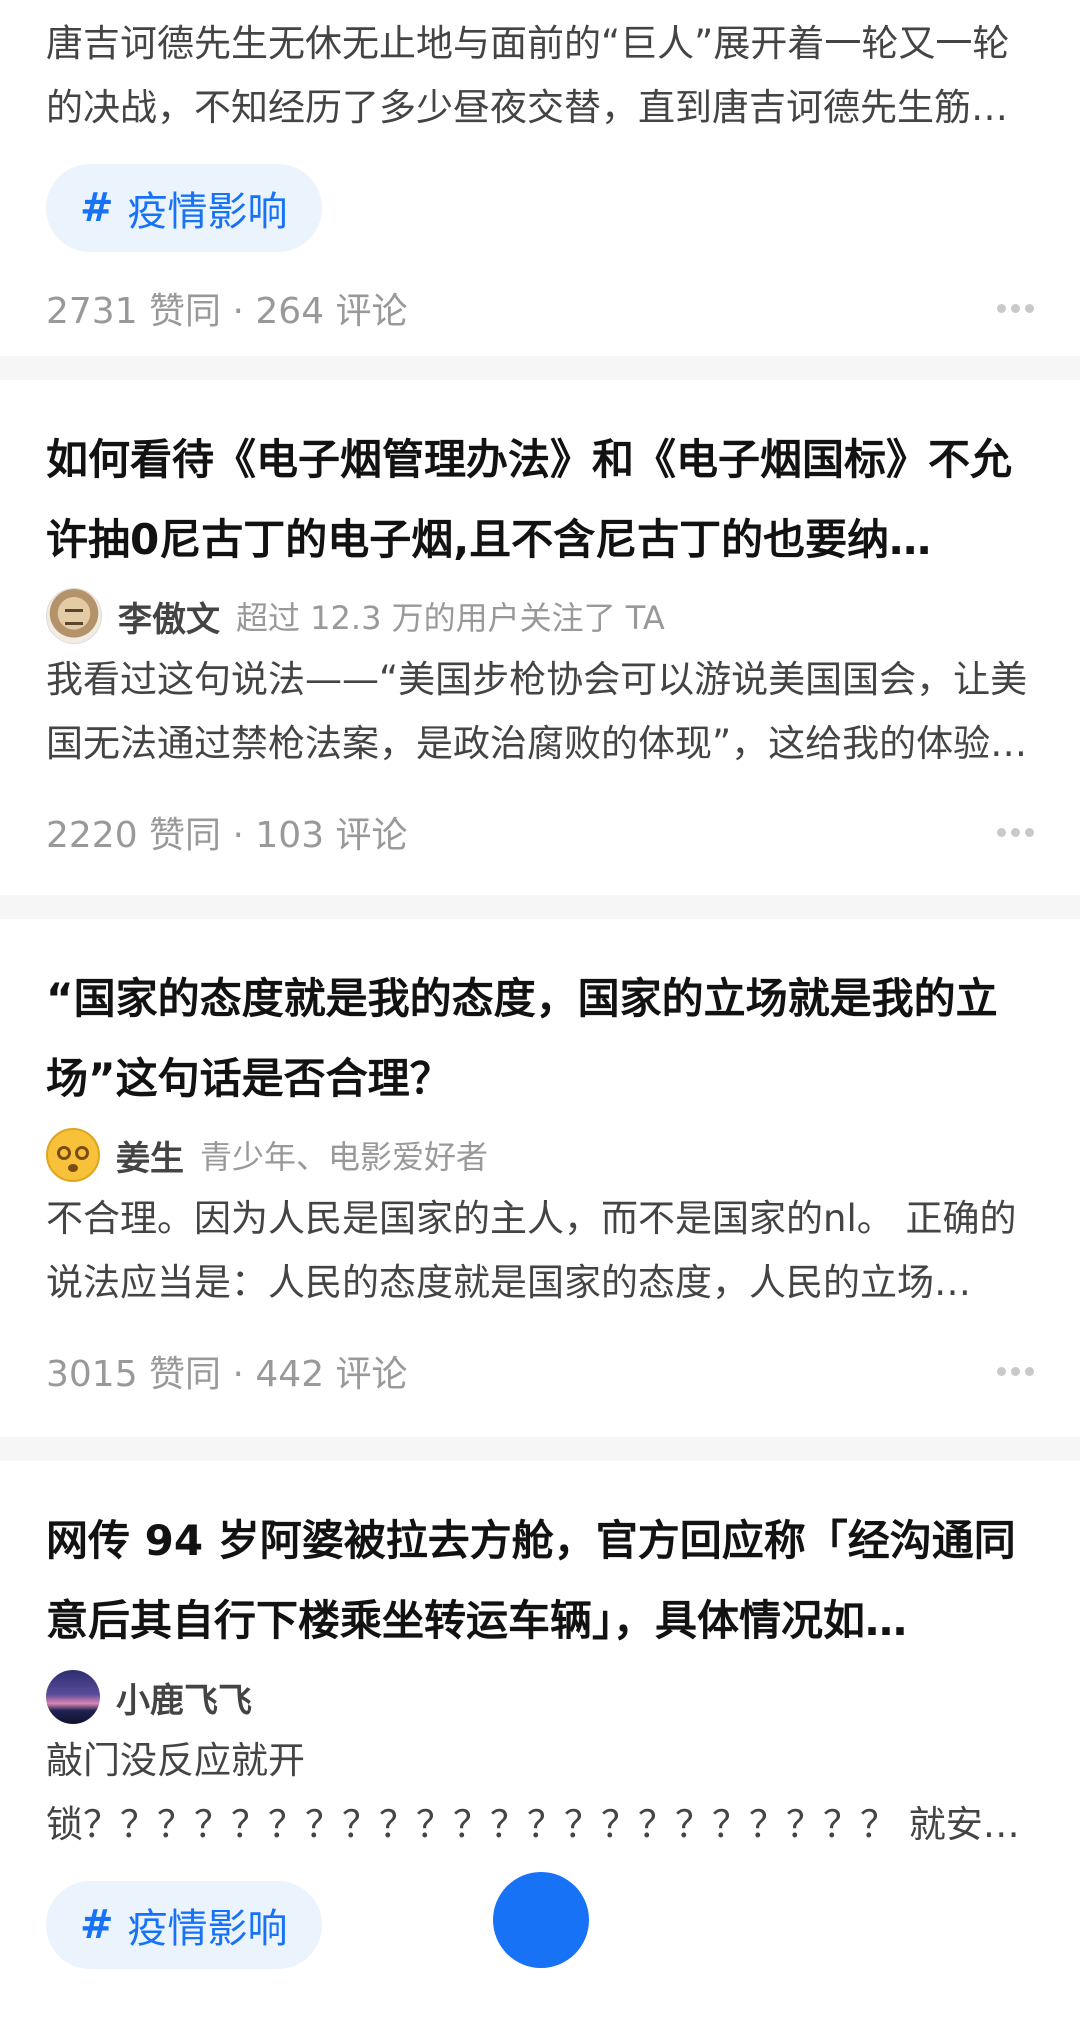 This screenshot has width=1080, height=2041. Describe the element at coordinates (227, 1374) in the screenshot. I see `vote-comment-count: 3015 赞同 · 442 评论` at that location.